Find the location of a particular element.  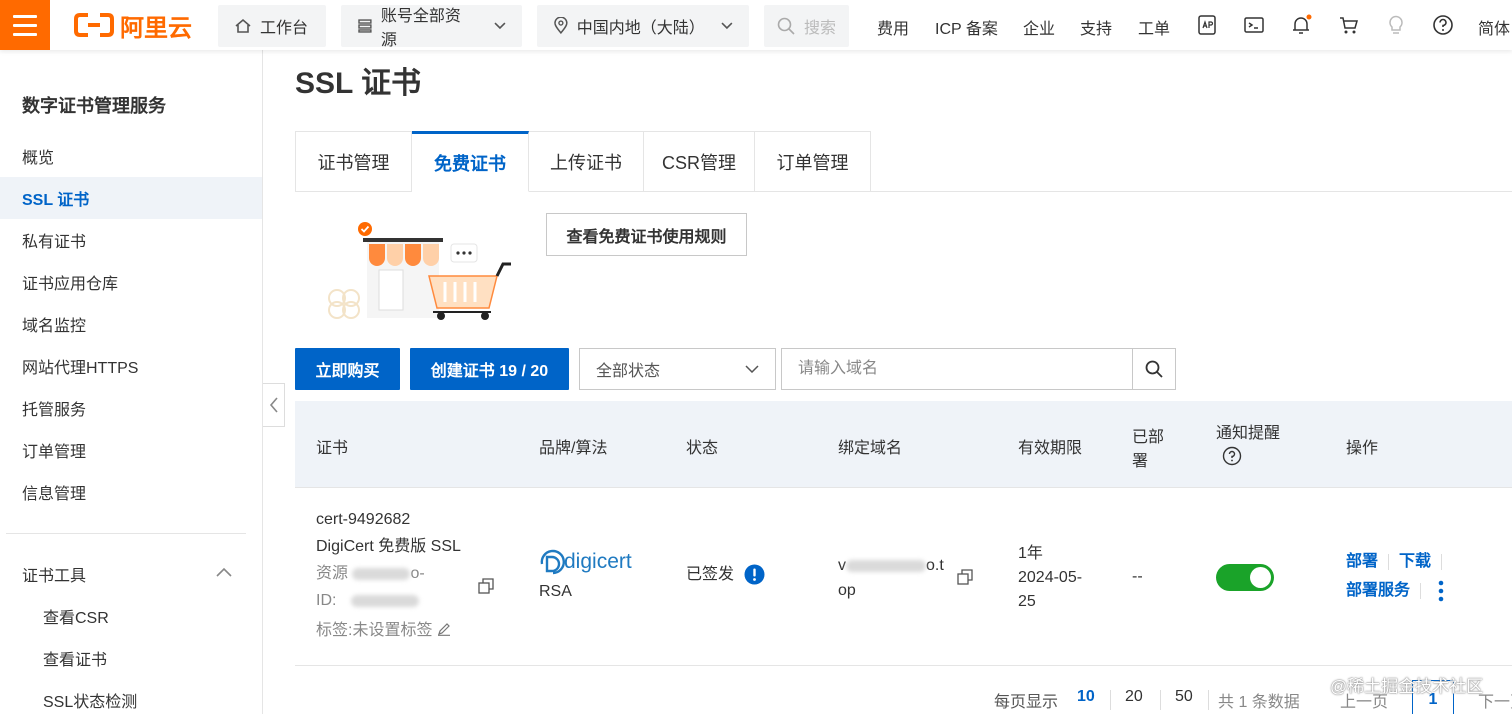

top-link-support: 支持 is located at coordinates (1096, 27).